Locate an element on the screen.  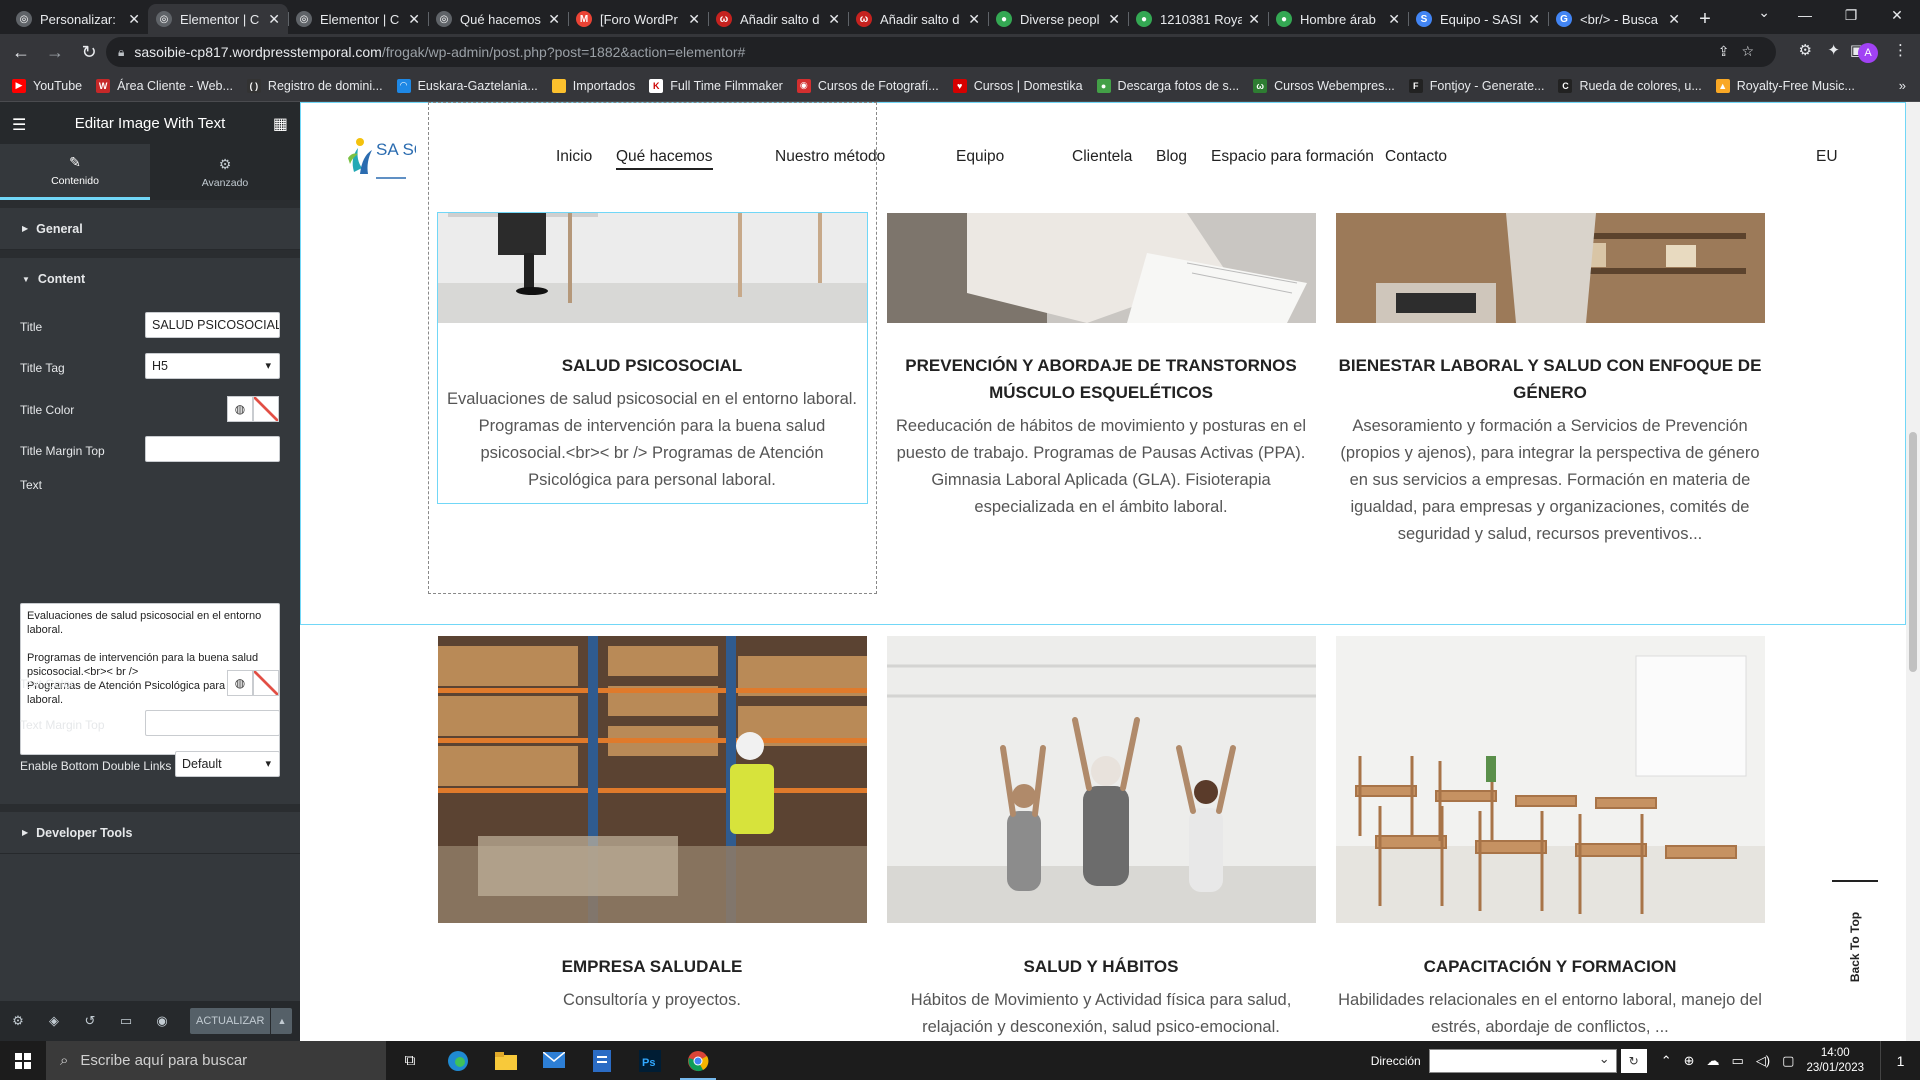
nav-item: Espacio para formación is located at coordinates (1292, 157).